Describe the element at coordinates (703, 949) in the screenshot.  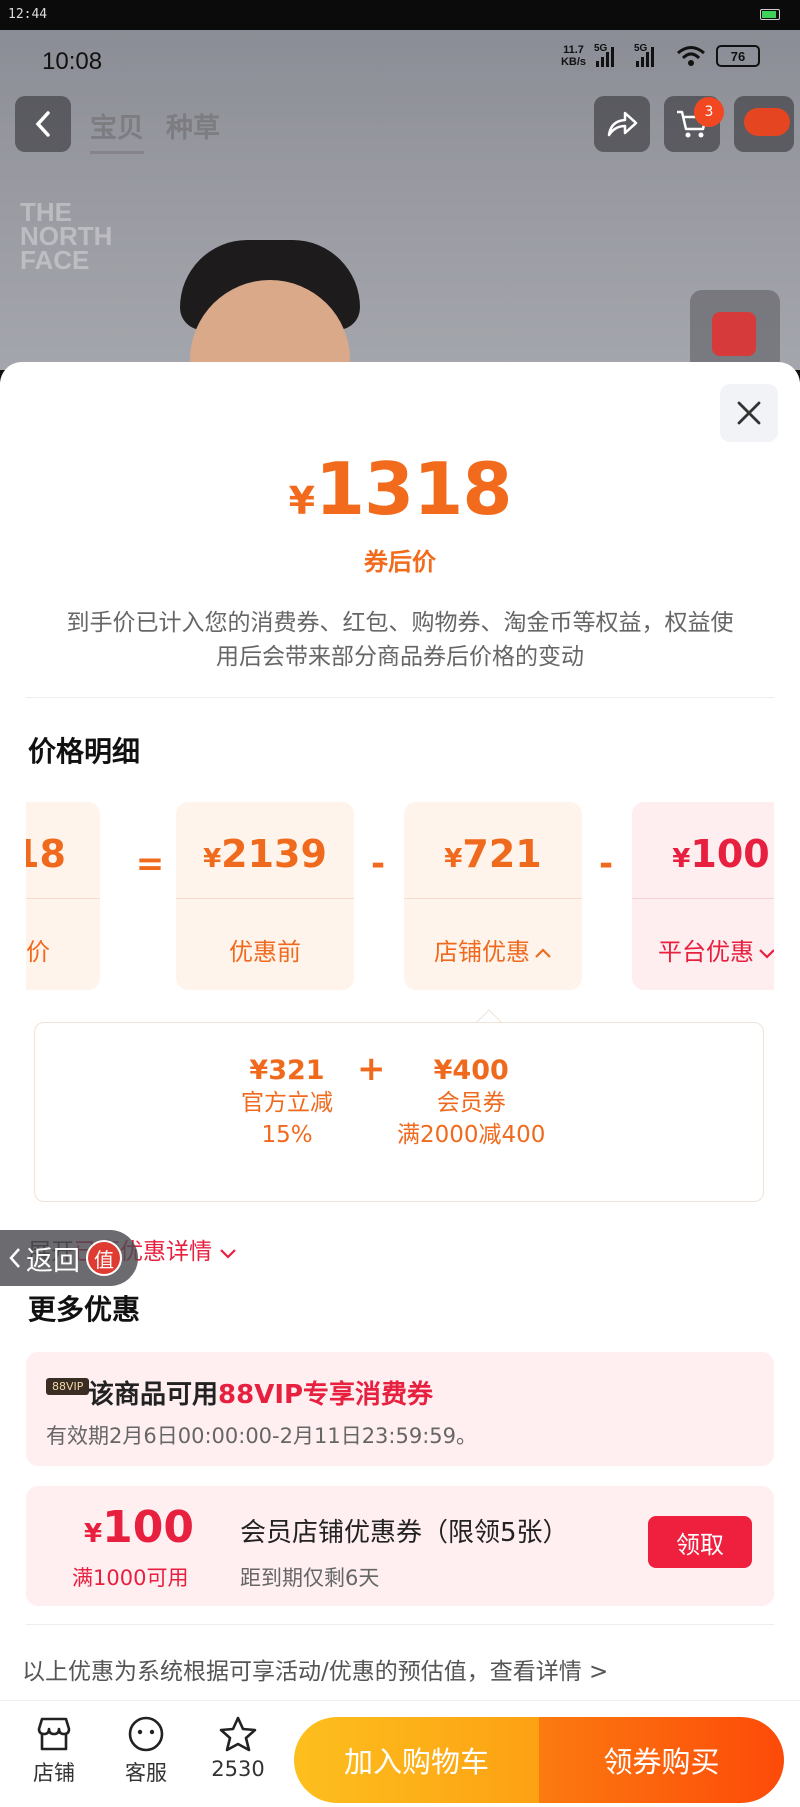
I see `formula-platform-label: 平台优惠` at that location.